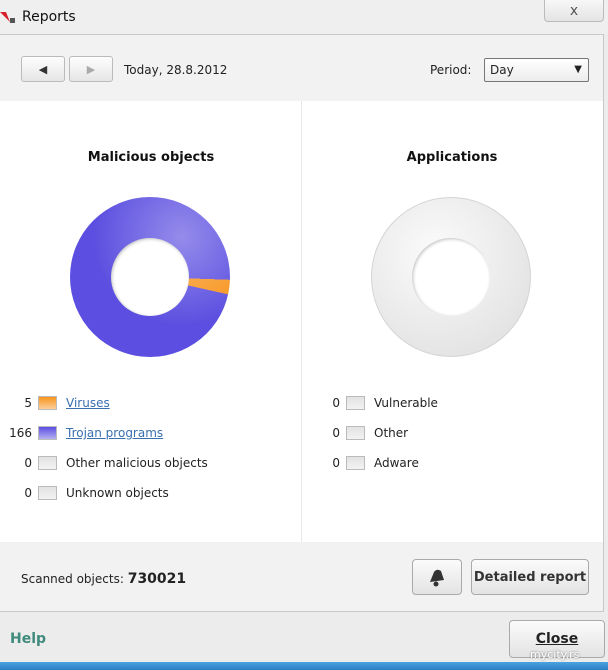  I want to click on legend-item: 0 Vulnerable, so click(376, 403).